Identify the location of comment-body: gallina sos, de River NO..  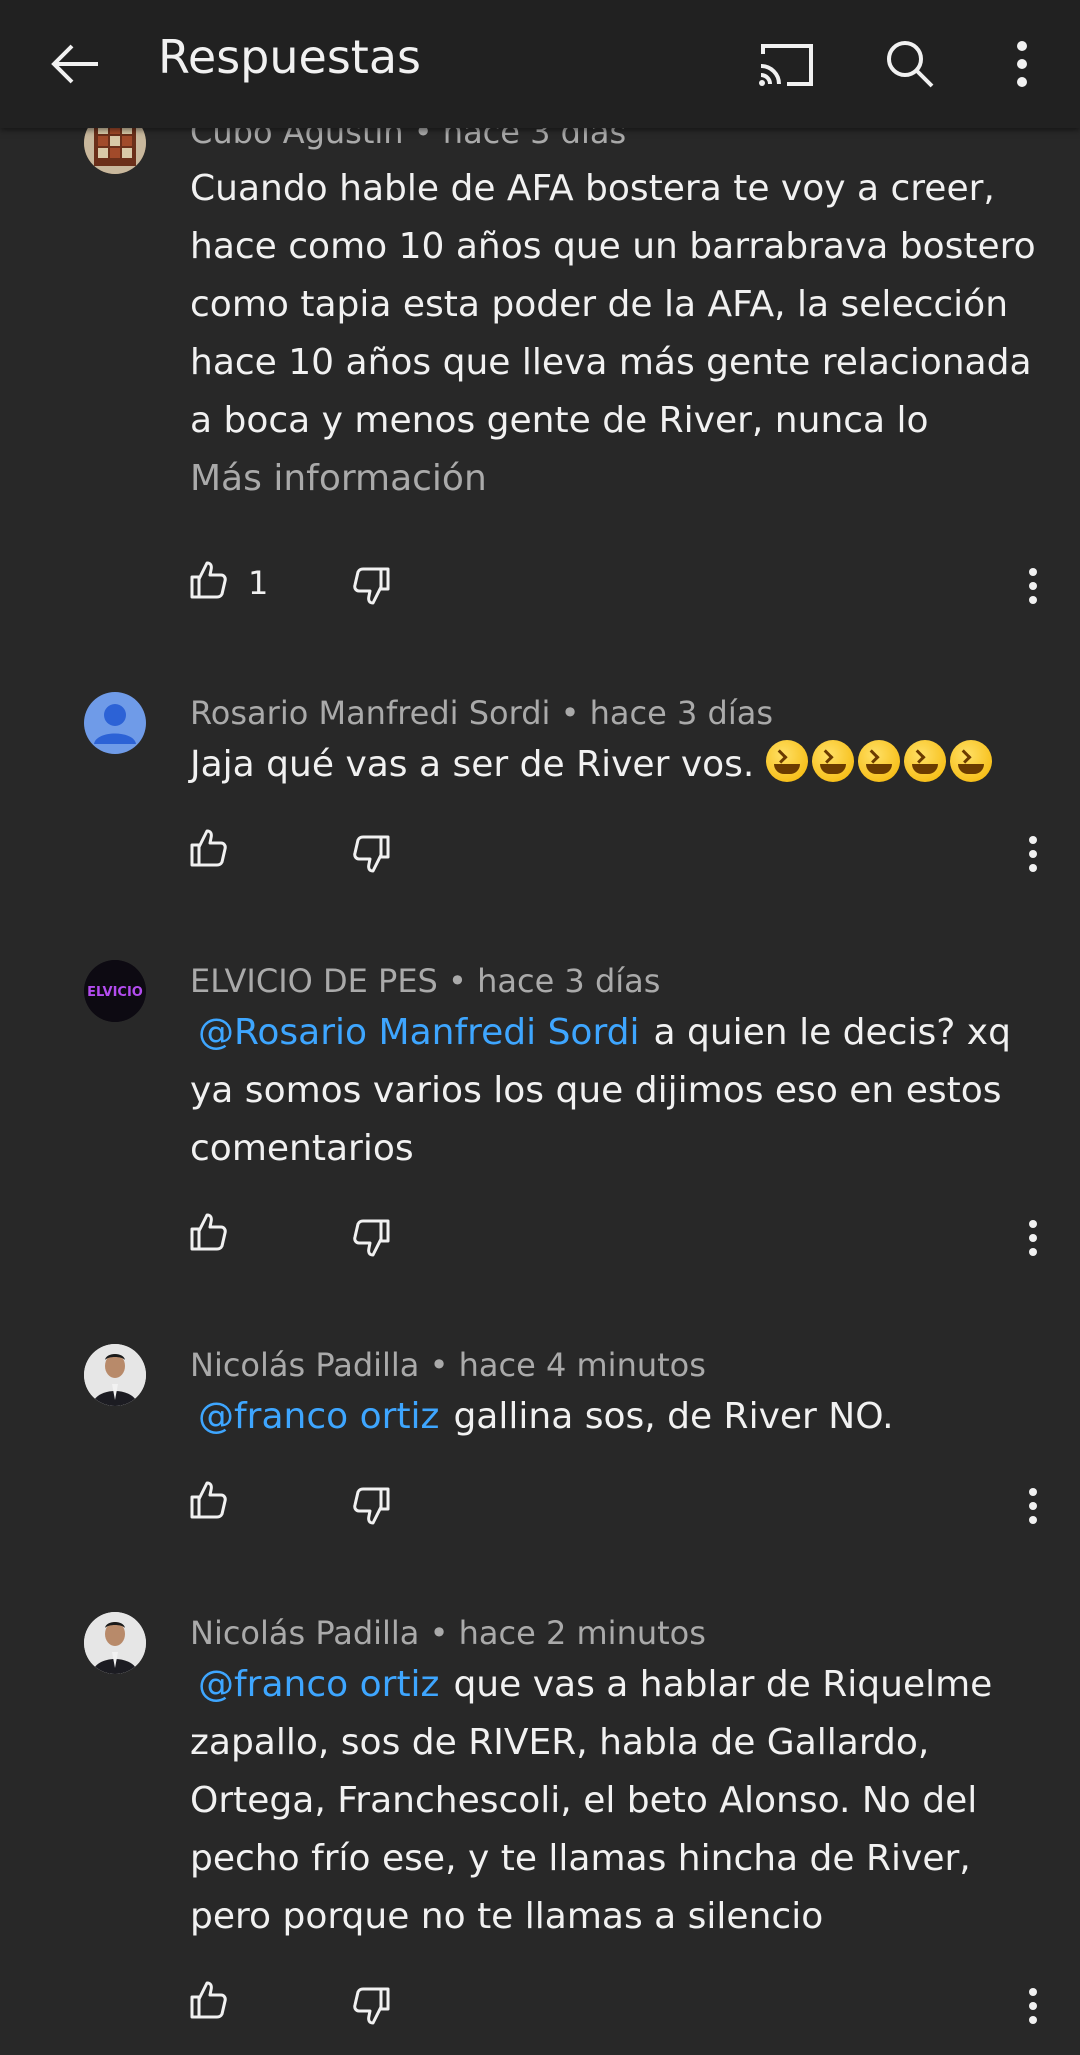
(673, 1416).